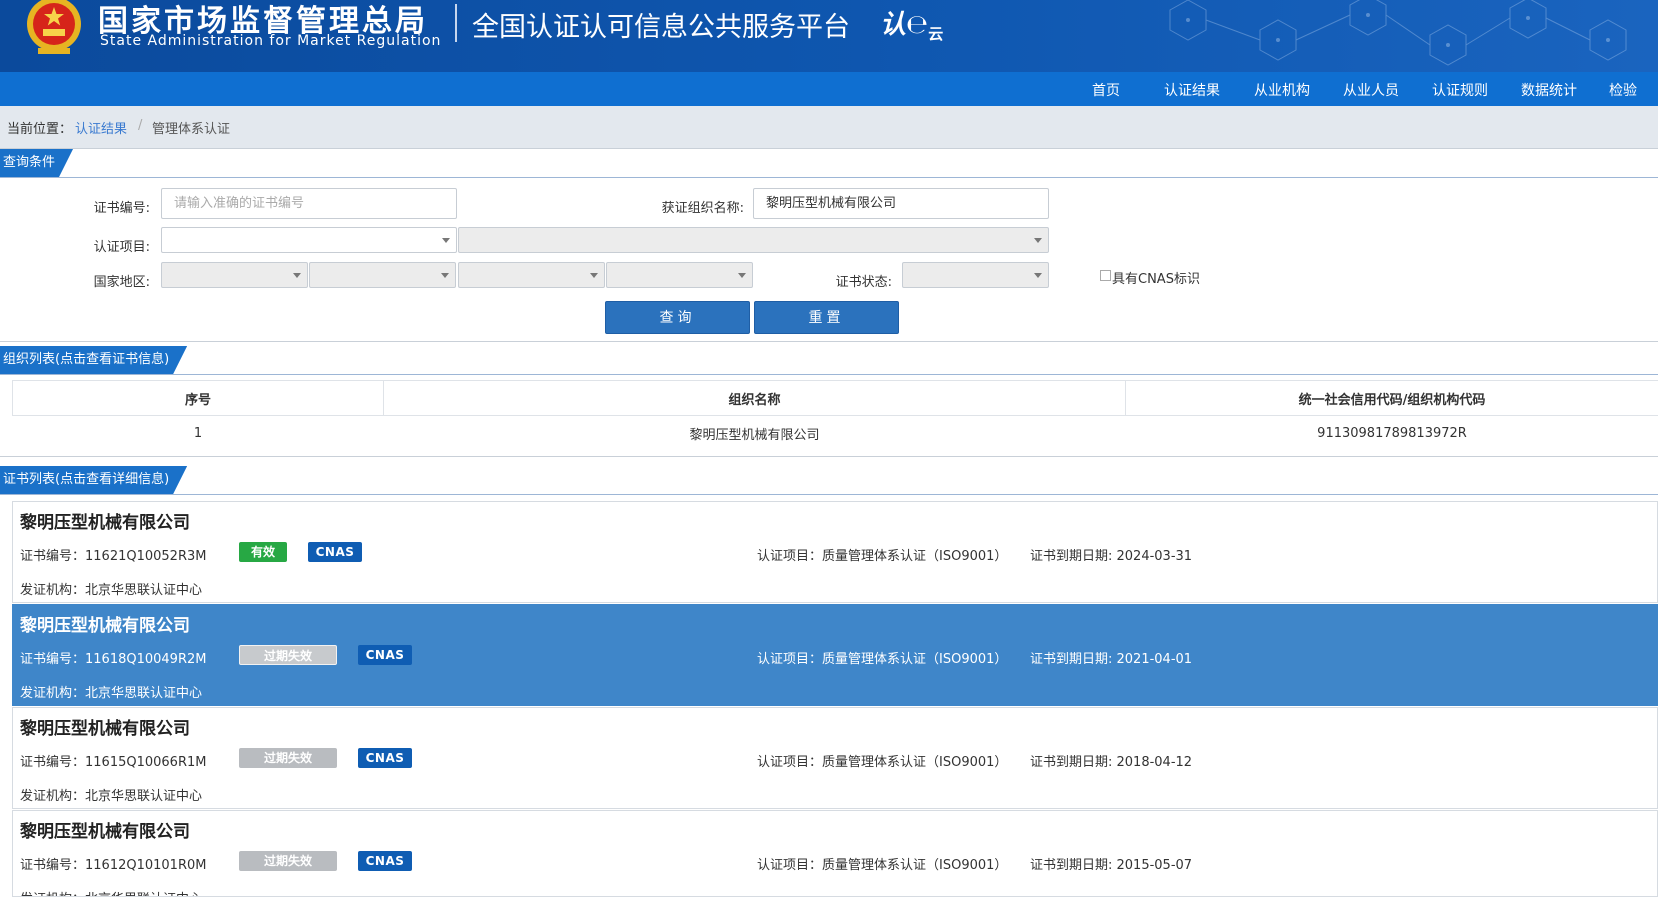 Image resolution: width=1658 pixels, height=897 pixels. I want to click on project-subcategory-select, so click(753, 240).